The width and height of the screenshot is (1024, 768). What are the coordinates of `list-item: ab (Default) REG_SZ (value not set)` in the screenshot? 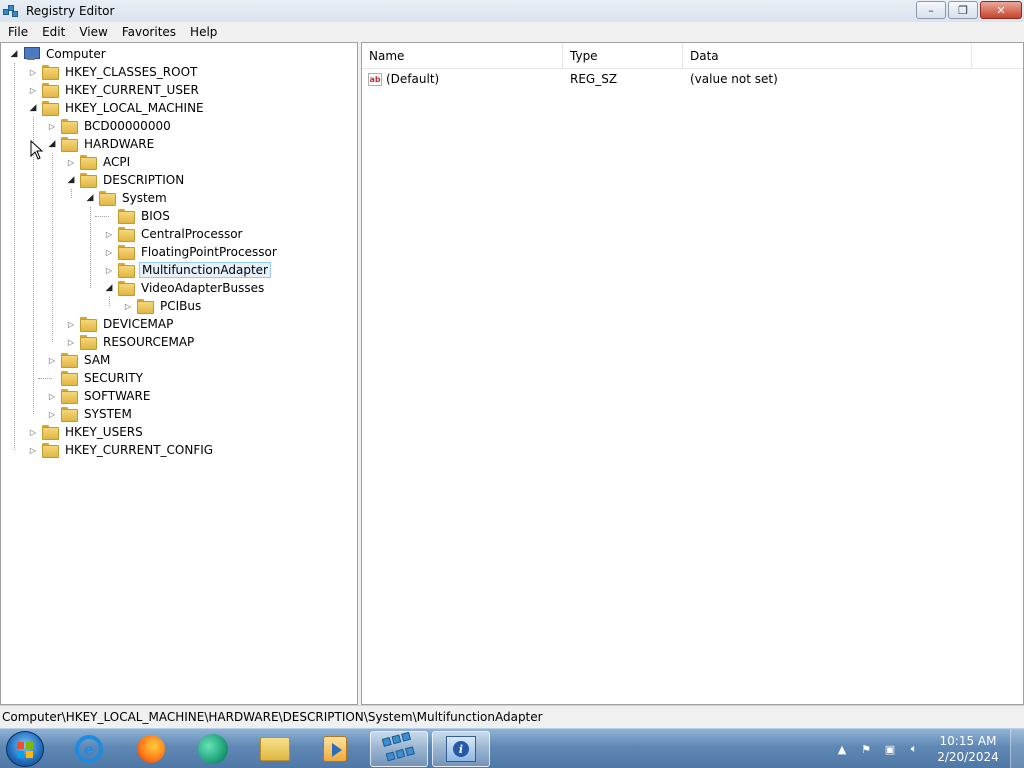 It's located at (692, 79).